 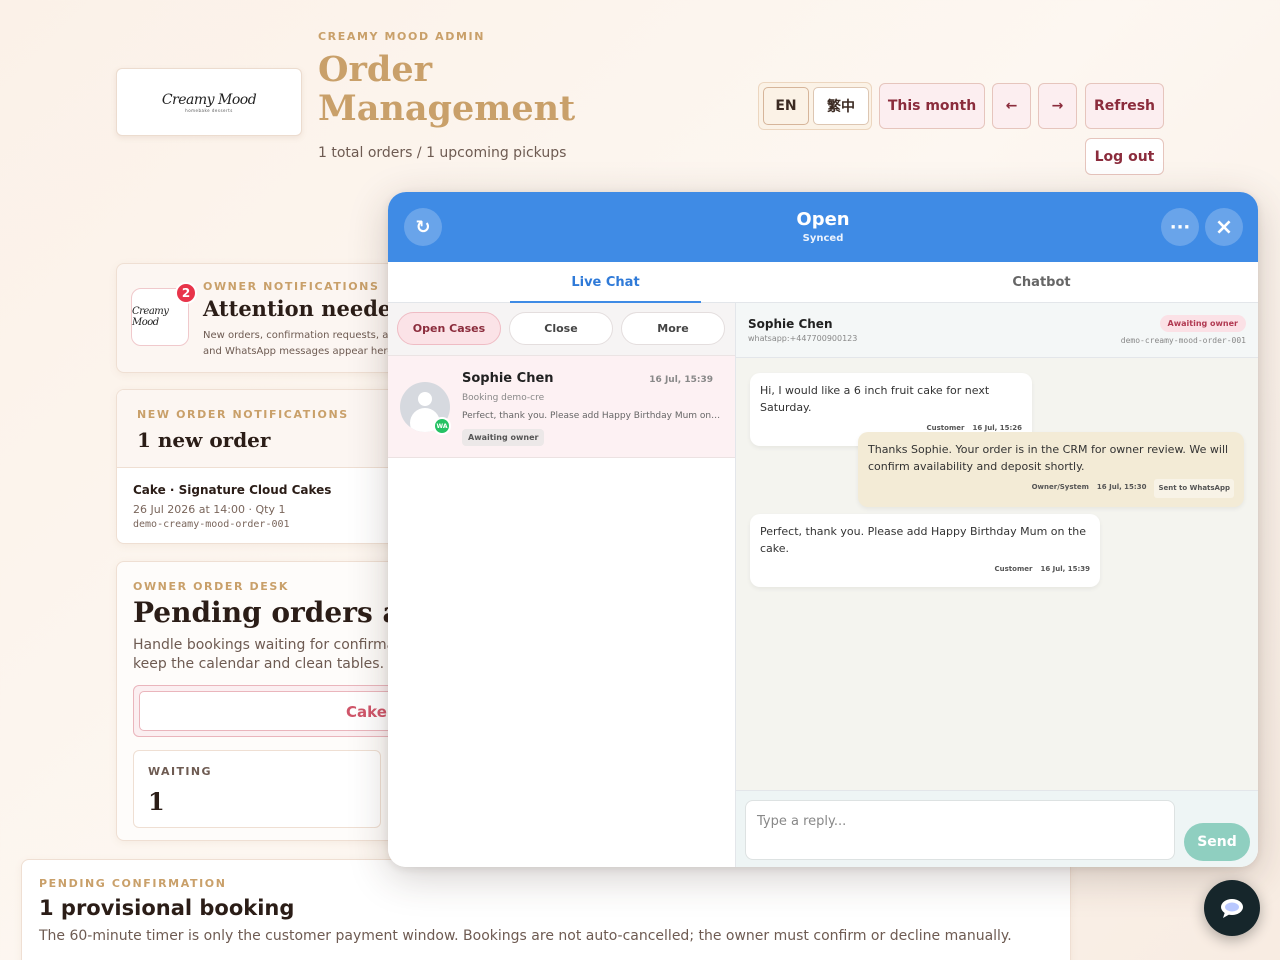 What do you see at coordinates (803, 338) in the screenshot?
I see `thread-contact-number: whatsapp:+447700900123` at bounding box center [803, 338].